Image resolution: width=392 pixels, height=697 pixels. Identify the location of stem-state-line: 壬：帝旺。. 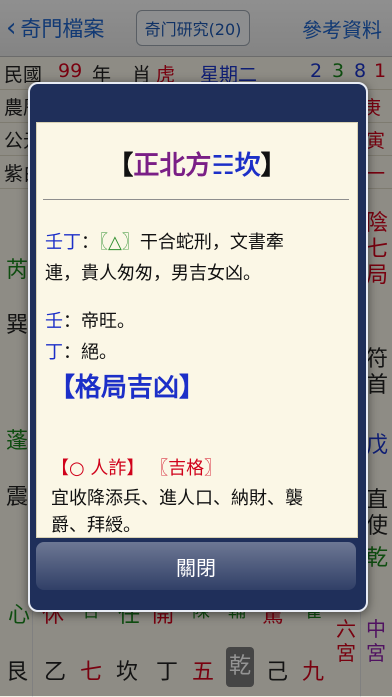
(90, 321).